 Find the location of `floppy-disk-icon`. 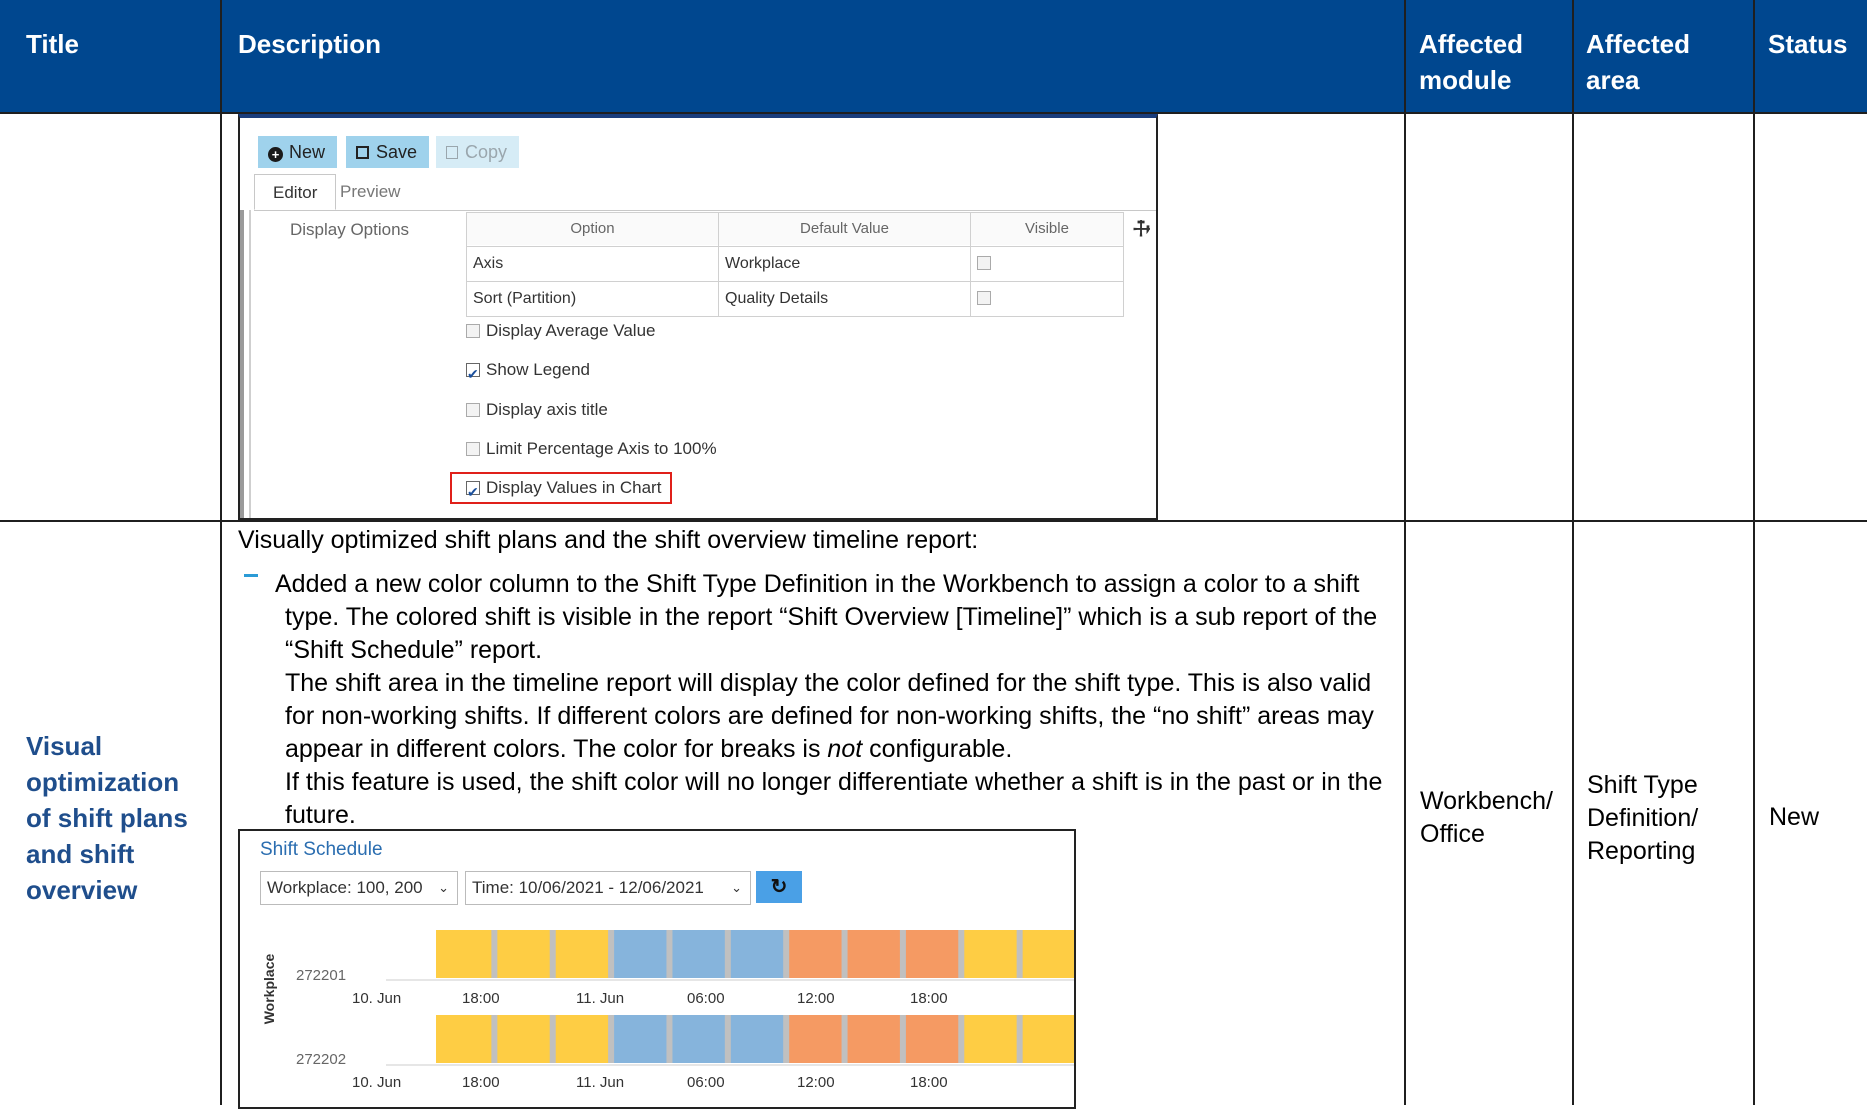

floppy-disk-icon is located at coordinates (362, 152).